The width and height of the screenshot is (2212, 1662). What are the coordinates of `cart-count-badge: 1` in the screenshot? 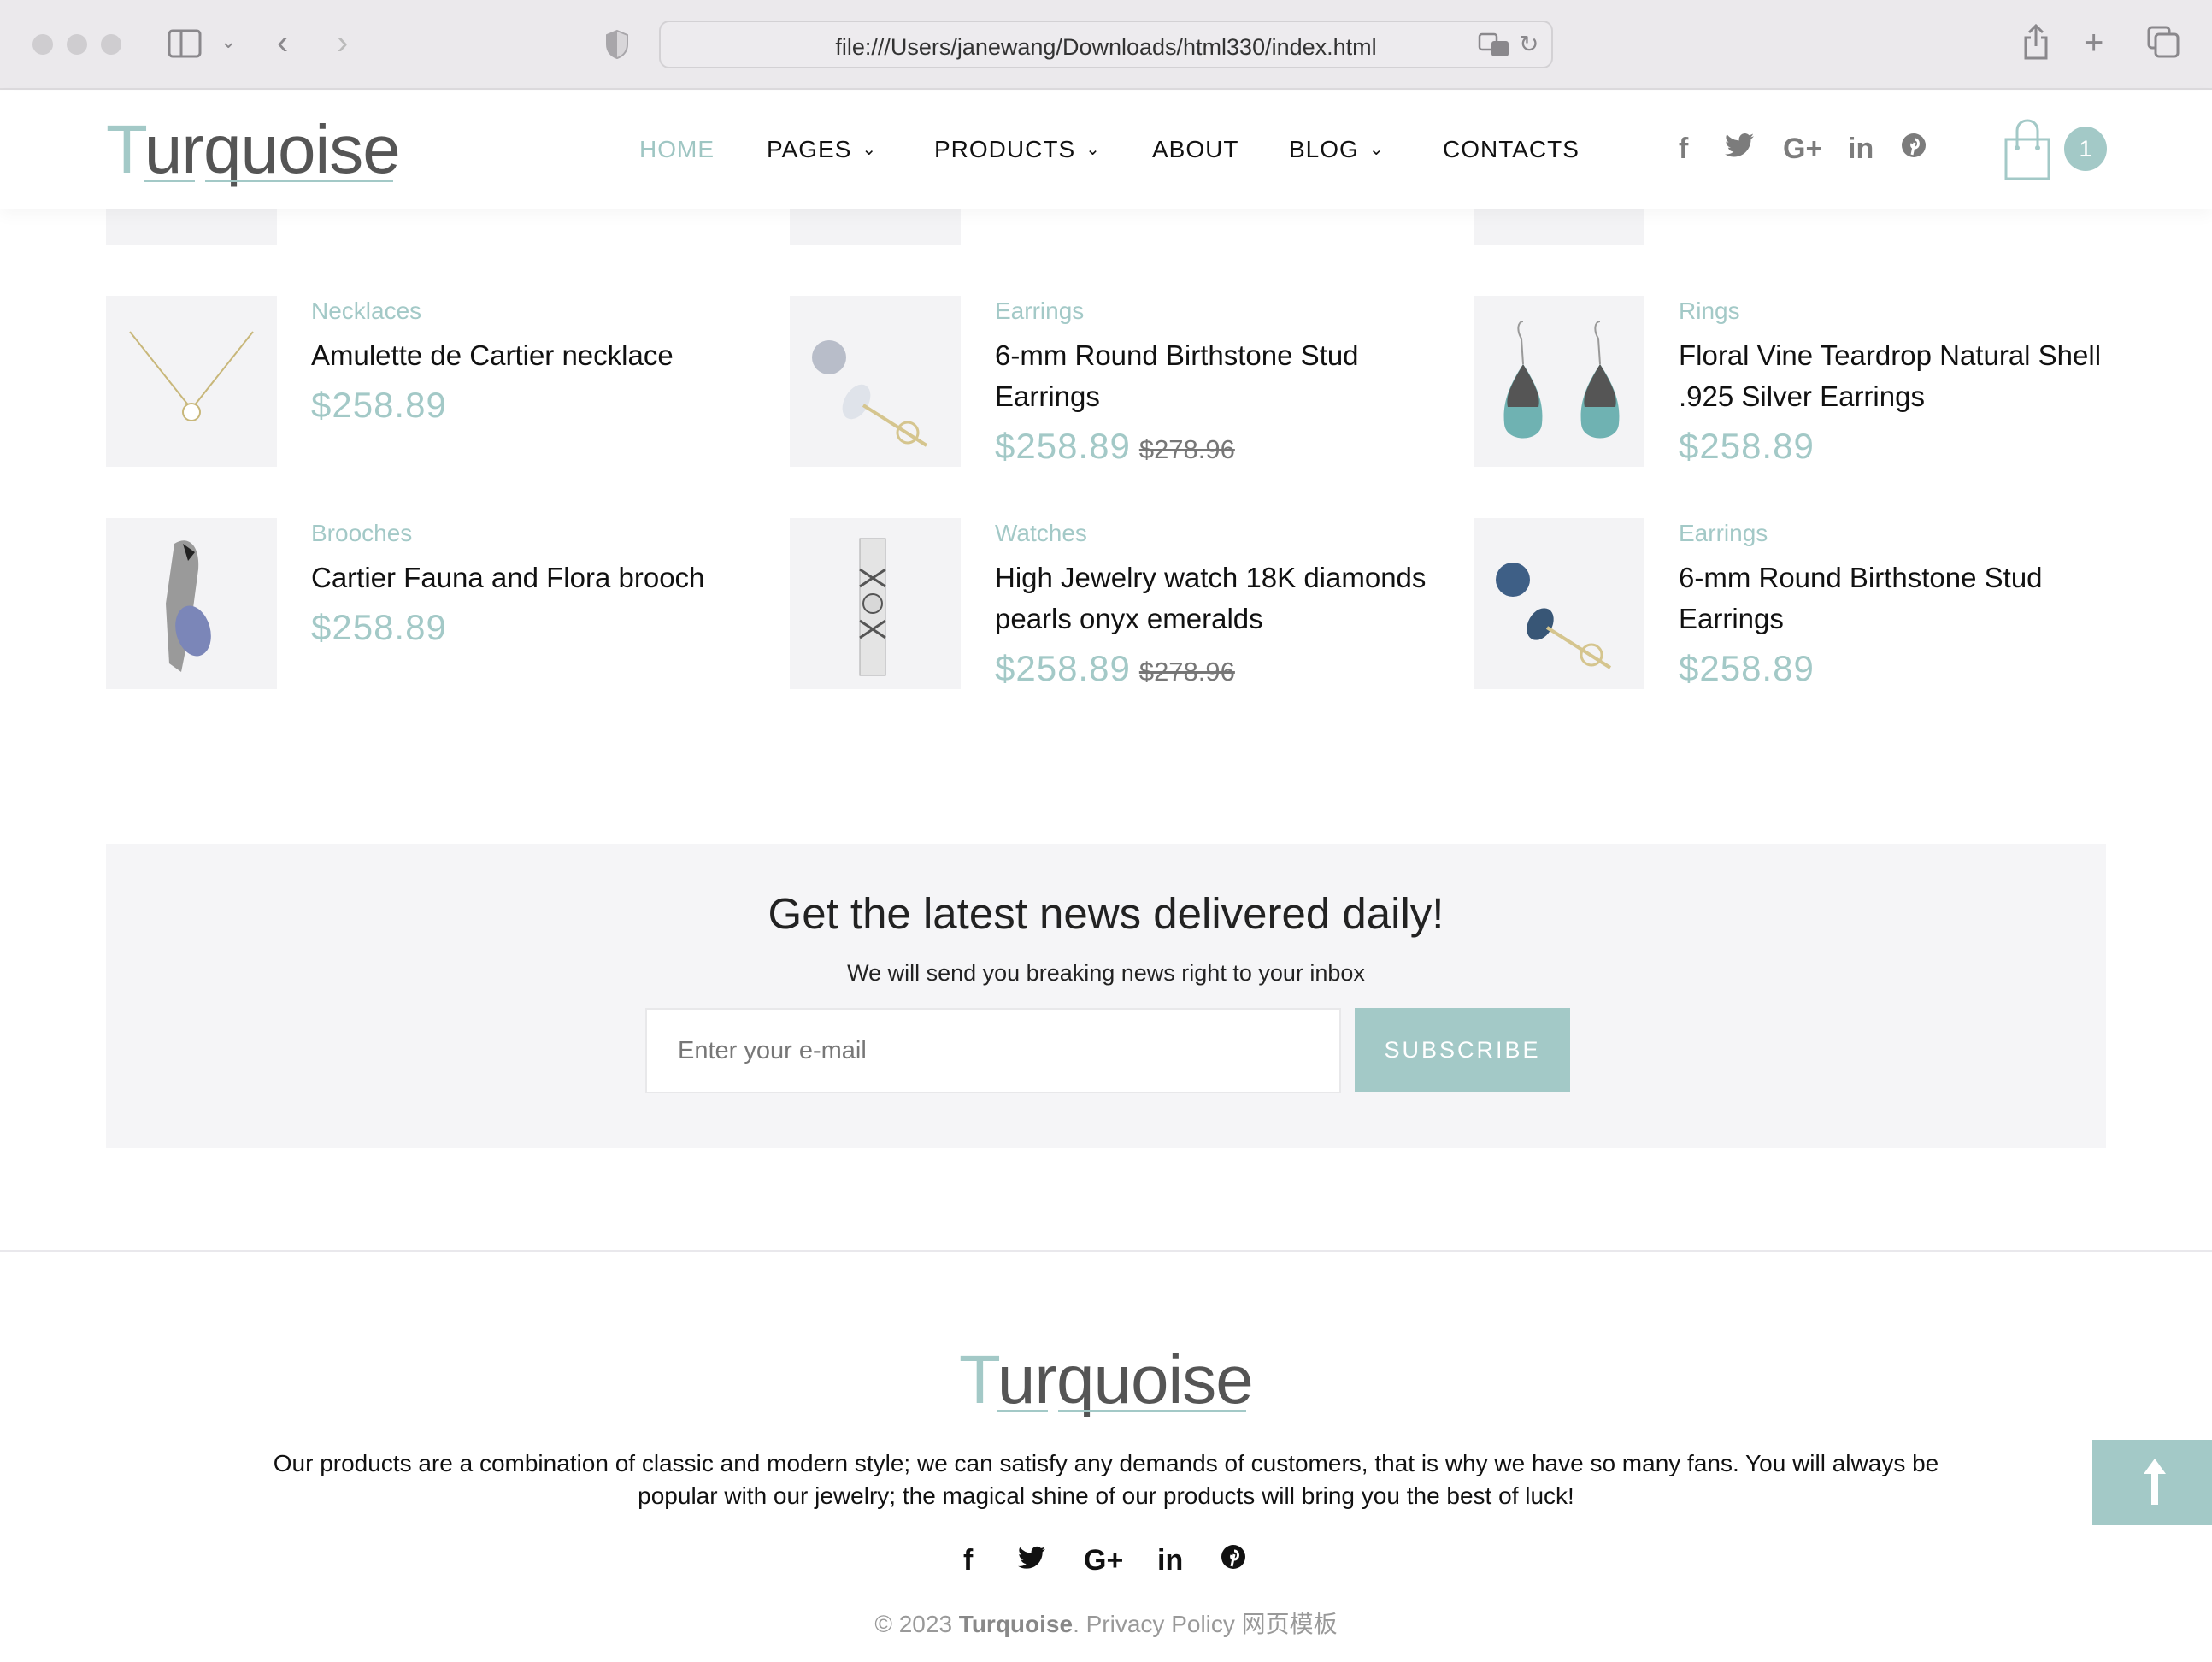 It's located at (2085, 149).